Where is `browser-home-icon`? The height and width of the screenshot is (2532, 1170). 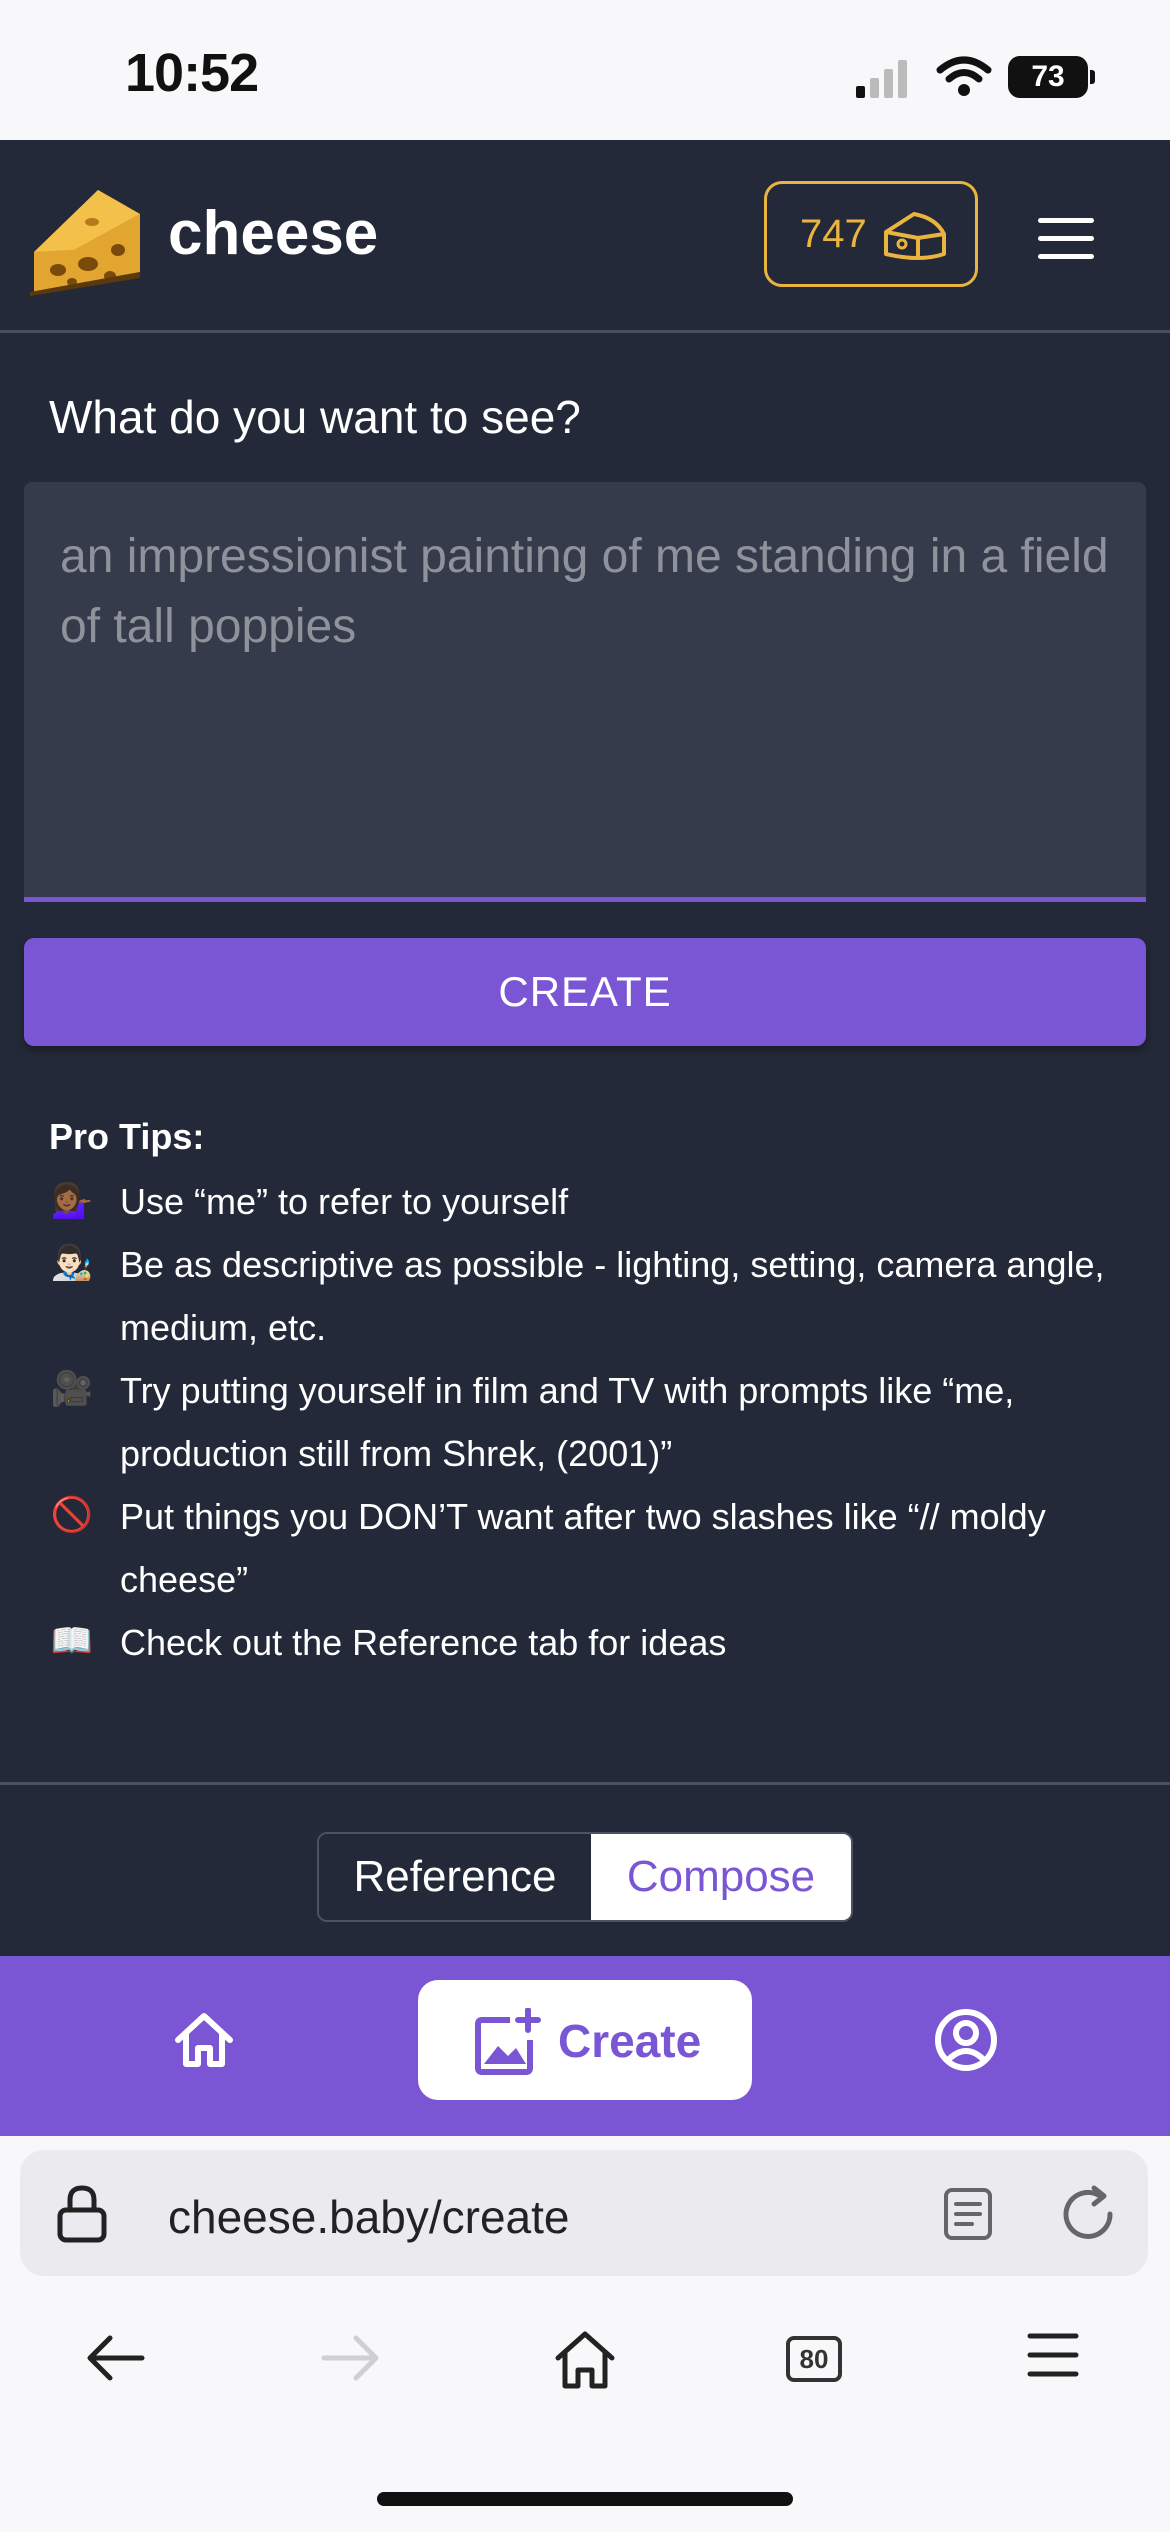 browser-home-icon is located at coordinates (585, 2360).